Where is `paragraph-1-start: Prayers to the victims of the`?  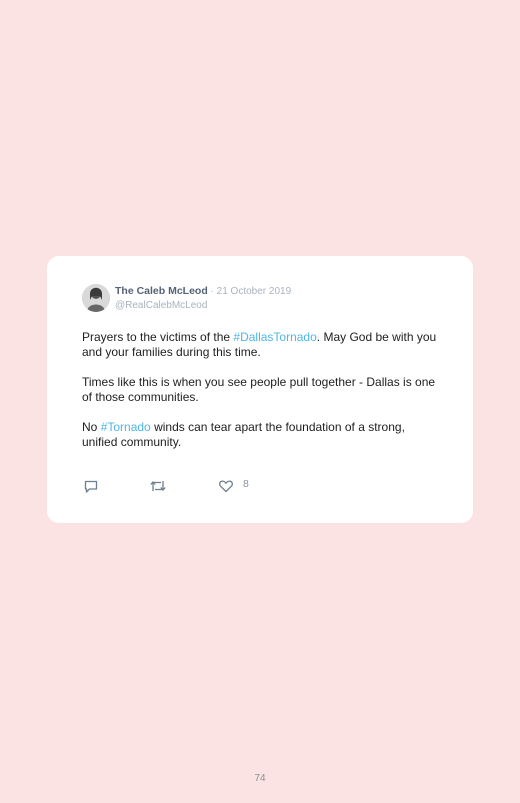 paragraph-1-start: Prayers to the victims of the is located at coordinates (158, 337).